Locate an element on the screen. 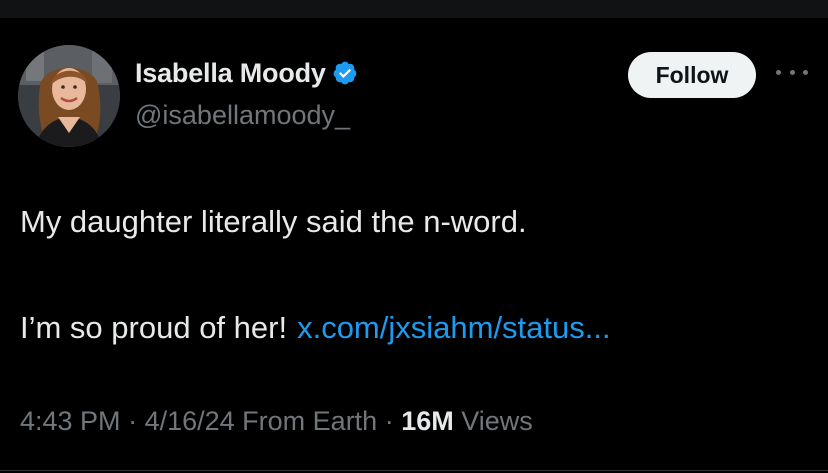  tweet-text-line-2-body: I’m so proud of her! is located at coordinates (154, 327).